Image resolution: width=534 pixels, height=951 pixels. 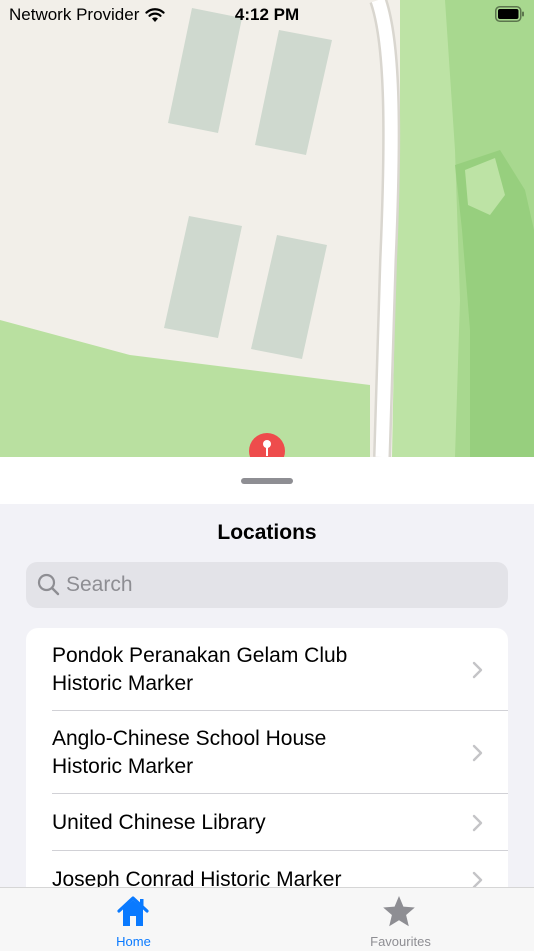 What do you see at coordinates (400, 941) in the screenshot?
I see `tab-favourites-label: Favourites` at bounding box center [400, 941].